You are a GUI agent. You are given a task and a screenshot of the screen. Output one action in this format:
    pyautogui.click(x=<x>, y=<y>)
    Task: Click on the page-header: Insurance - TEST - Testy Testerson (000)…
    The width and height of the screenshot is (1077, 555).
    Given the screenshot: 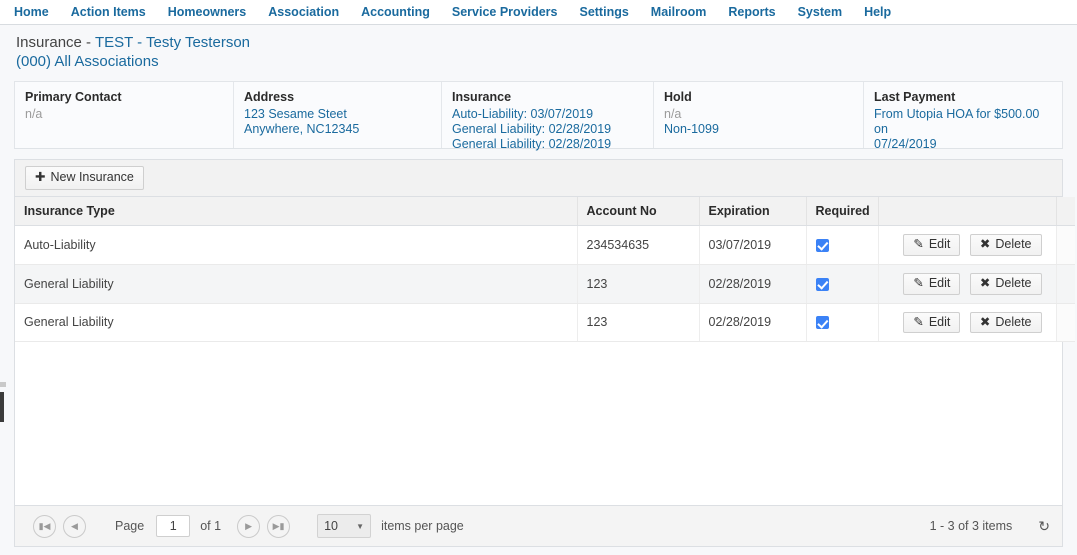 What is the action you would take?
    pyautogui.click(x=538, y=51)
    